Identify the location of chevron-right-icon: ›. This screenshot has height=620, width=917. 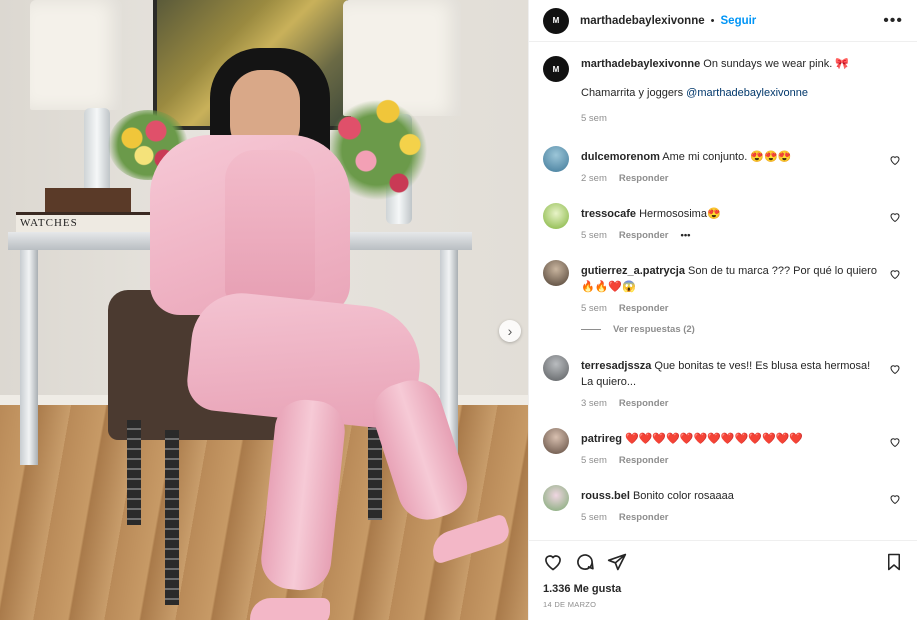
(510, 331).